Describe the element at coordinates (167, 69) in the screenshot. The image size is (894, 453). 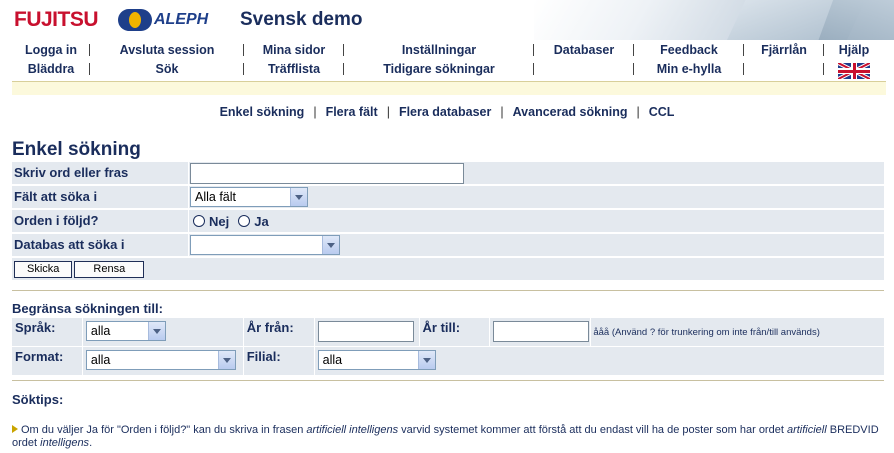
I see `nav-search: Sök` at that location.